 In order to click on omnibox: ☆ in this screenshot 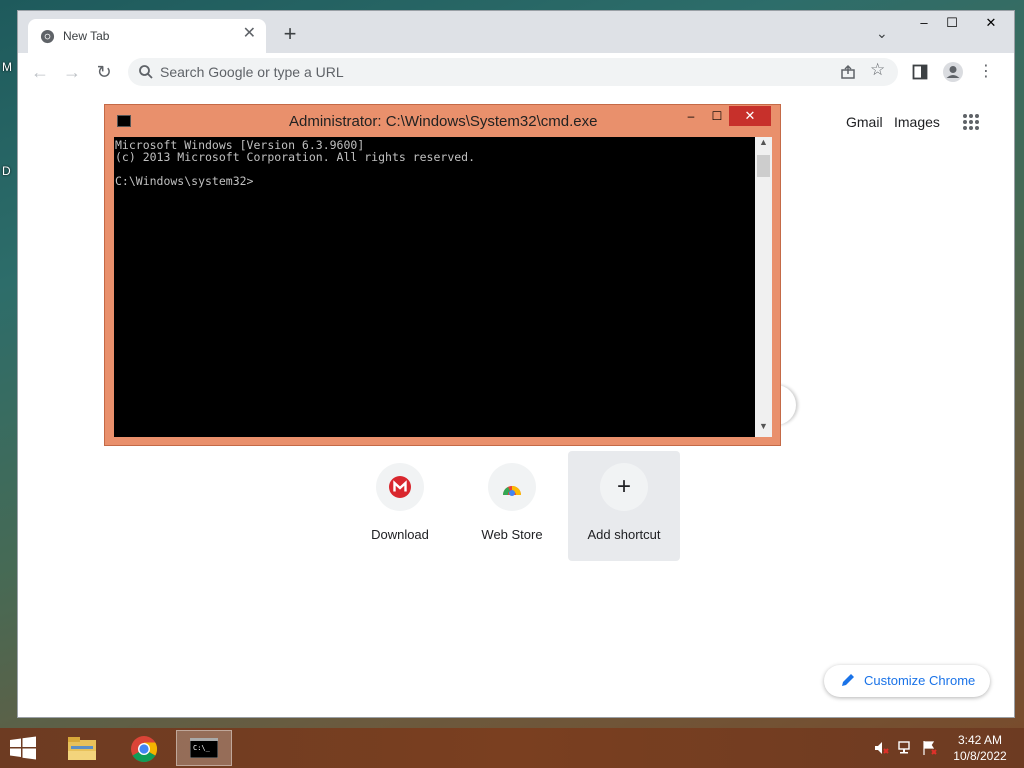, I will do `click(513, 72)`.